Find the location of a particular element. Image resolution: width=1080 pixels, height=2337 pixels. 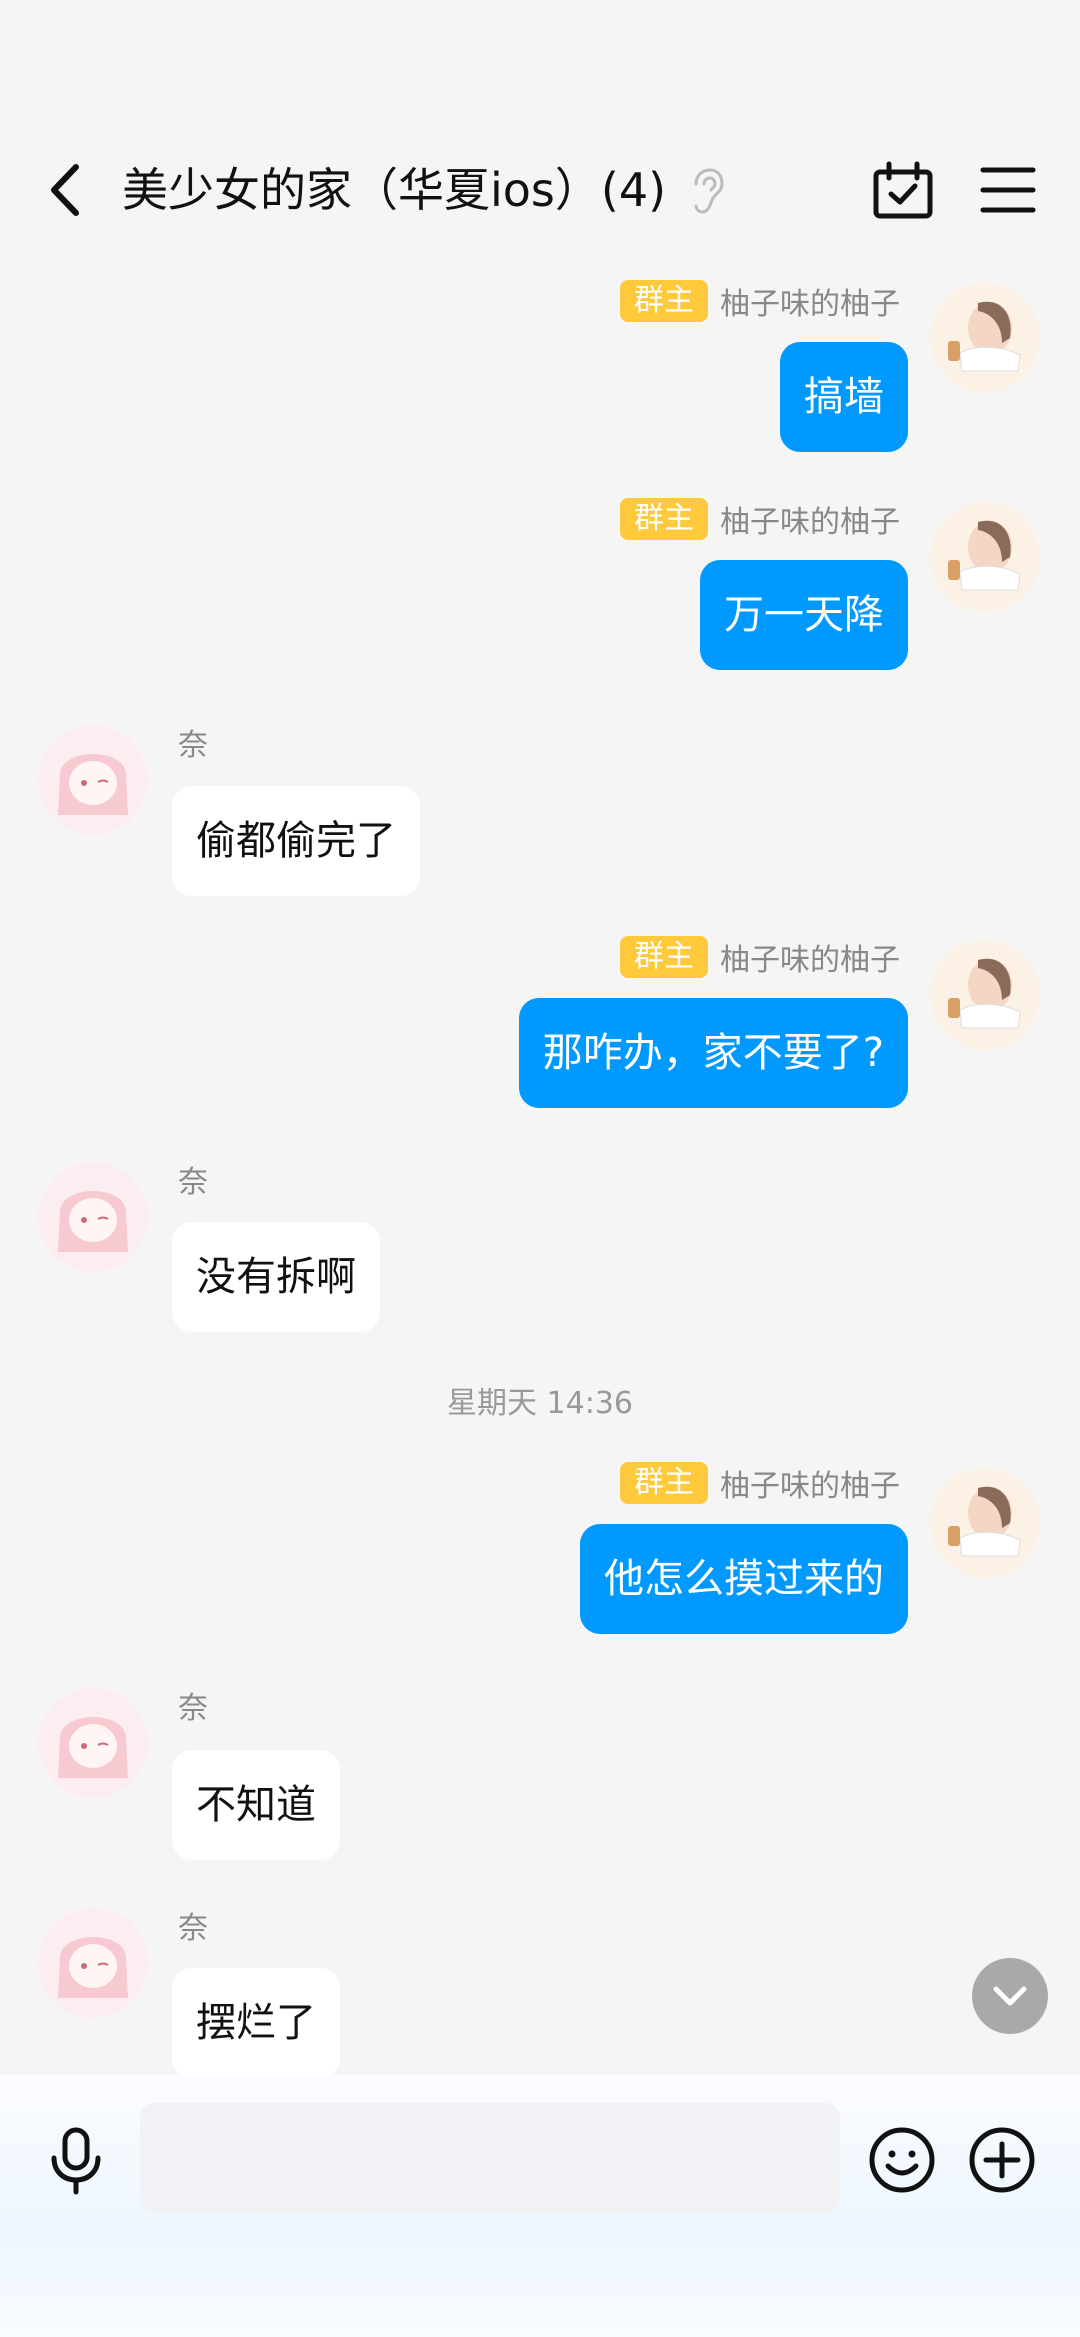

emoji-button is located at coordinates (902, 2160).